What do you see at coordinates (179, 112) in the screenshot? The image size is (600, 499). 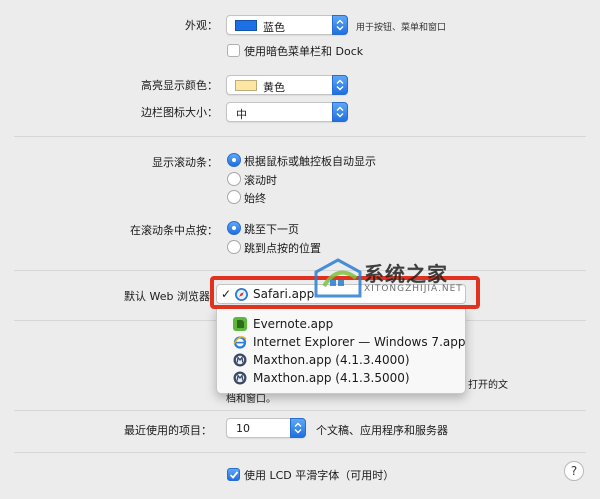 I see `sidebar-icon-size-label: 边栏图标大小：` at bounding box center [179, 112].